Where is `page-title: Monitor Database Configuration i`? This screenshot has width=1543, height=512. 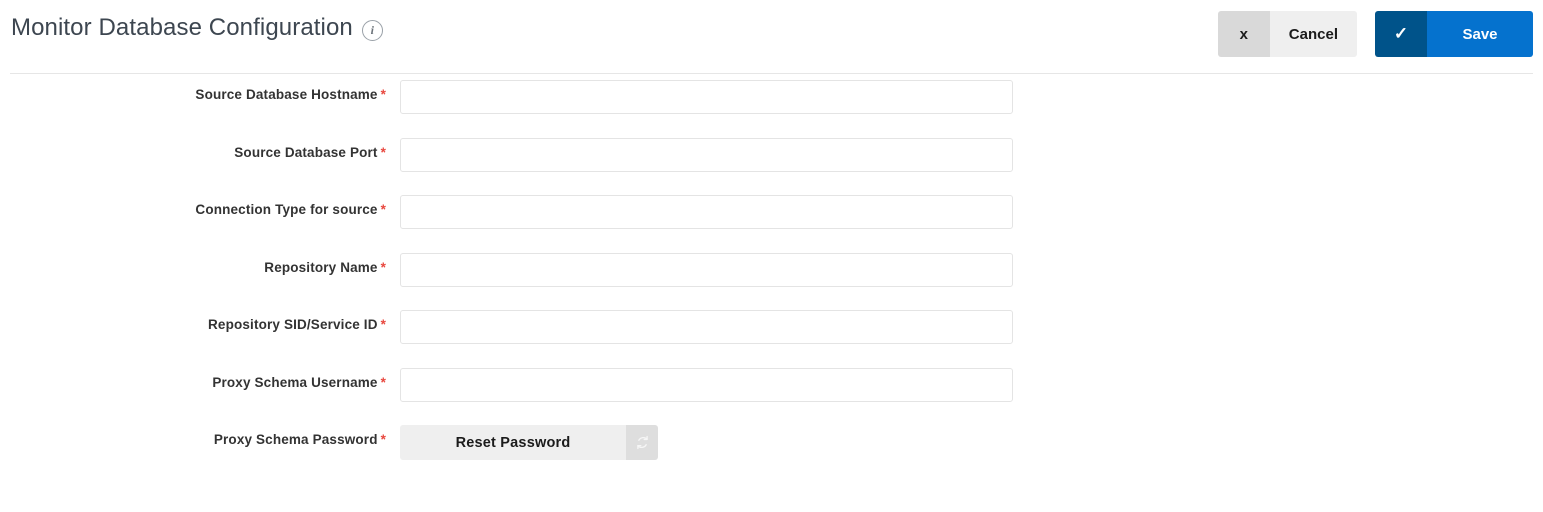
page-title: Monitor Database Configuration i is located at coordinates (197, 28).